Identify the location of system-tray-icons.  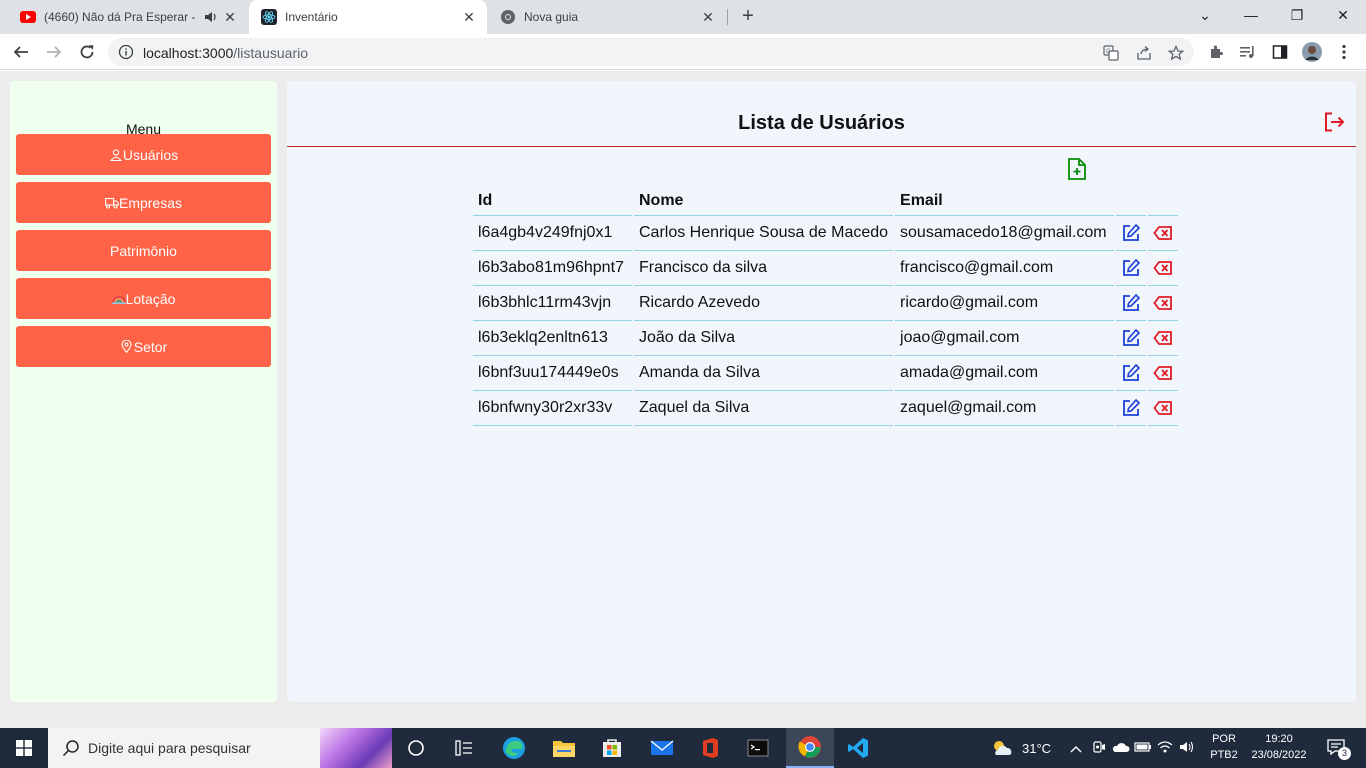
(1133, 748).